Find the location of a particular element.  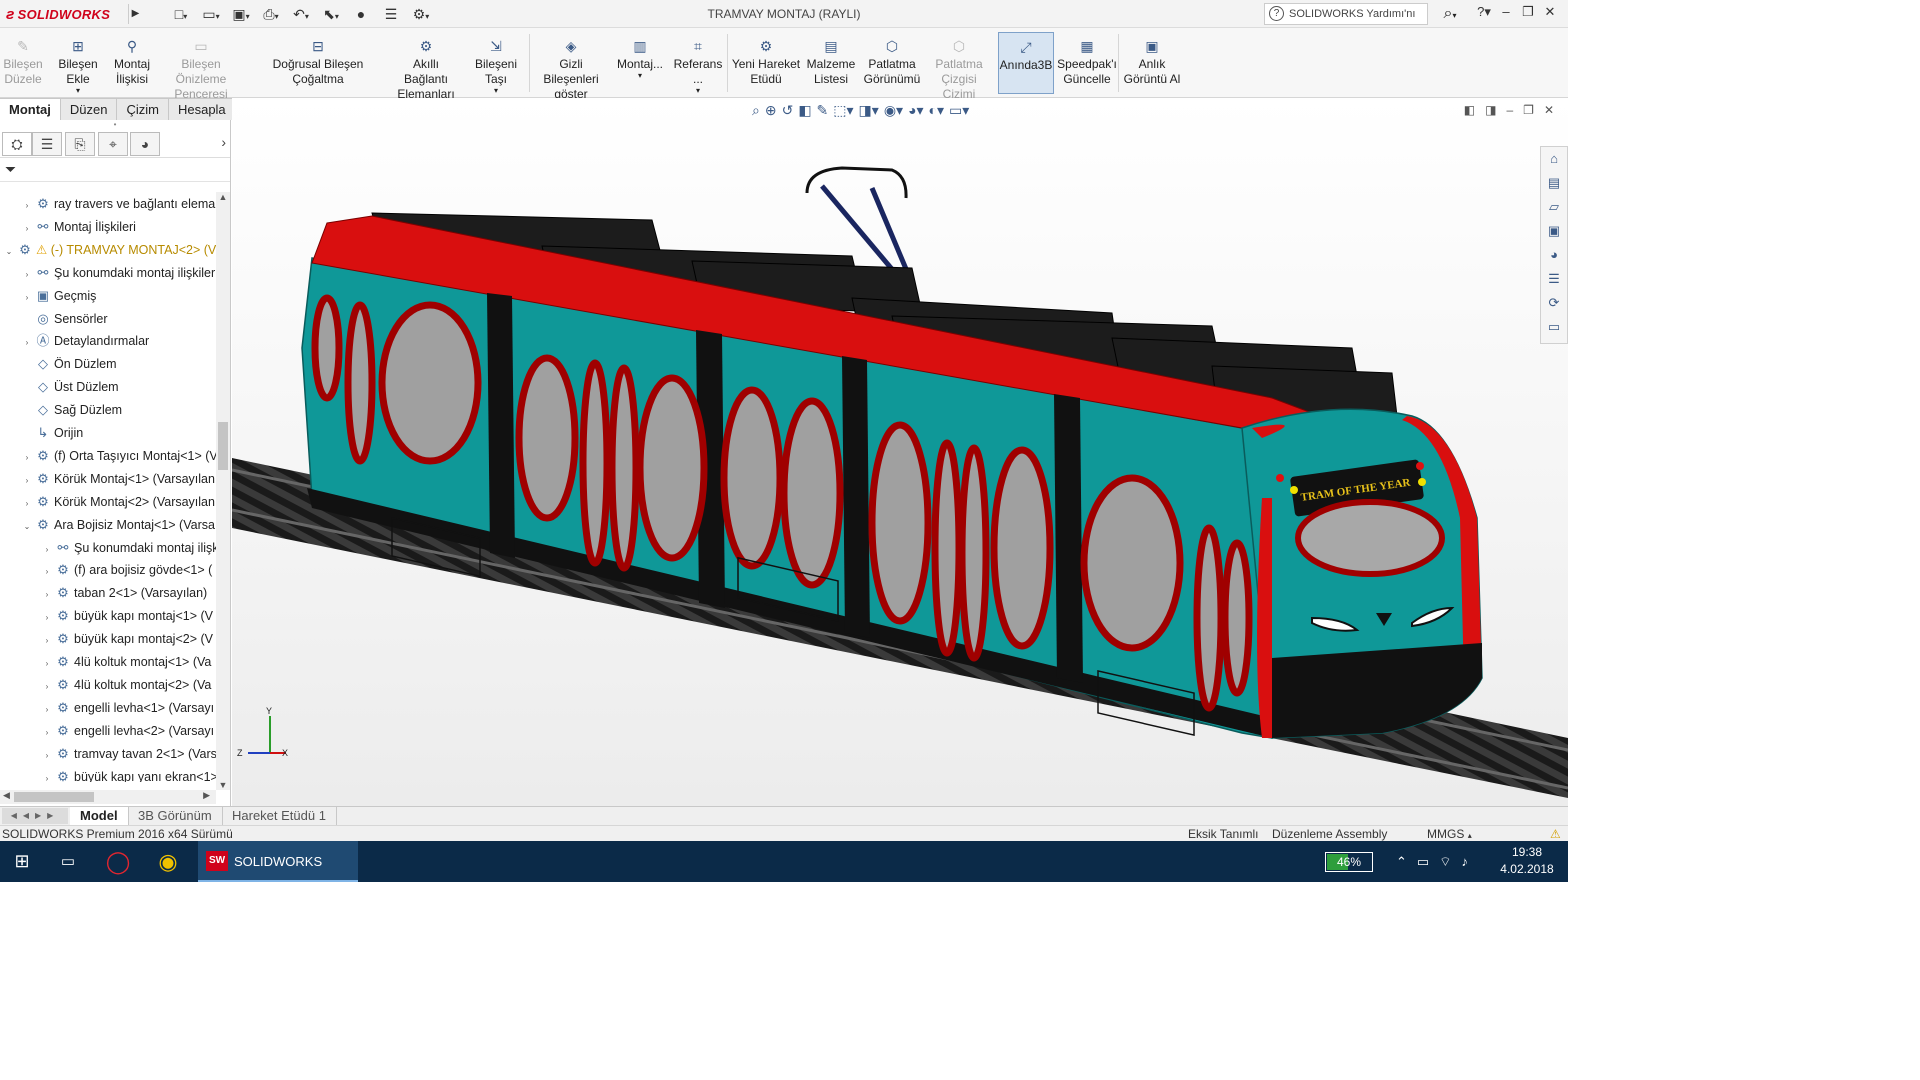

tree-item: › ⚙ 4lü koltuk montaj<2> (Va is located at coordinates (106, 684).